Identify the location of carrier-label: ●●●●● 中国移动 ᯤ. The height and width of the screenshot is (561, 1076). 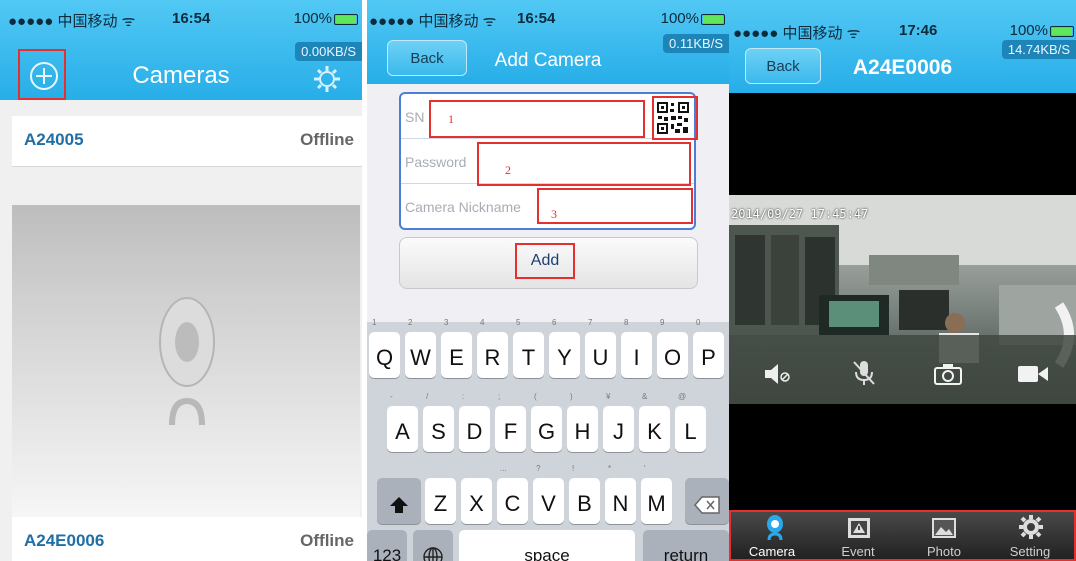
(72, 21).